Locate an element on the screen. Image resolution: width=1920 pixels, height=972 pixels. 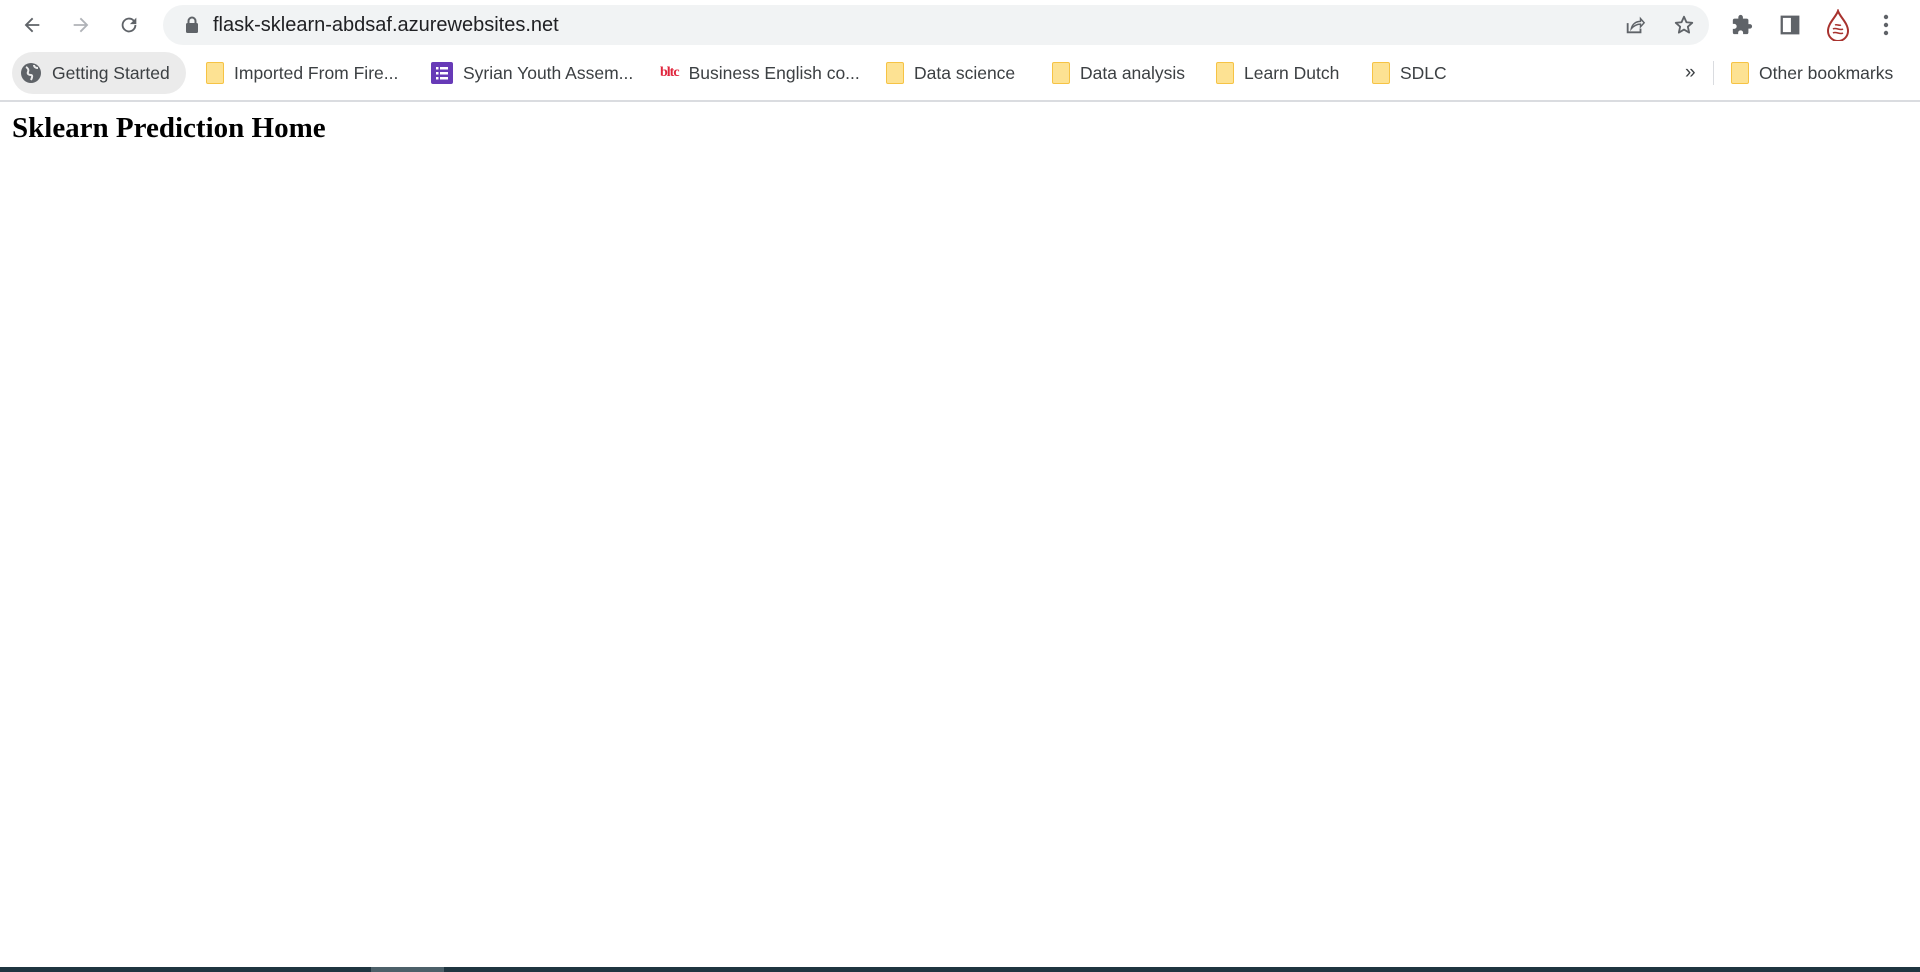
reload-button is located at coordinates (129, 25).